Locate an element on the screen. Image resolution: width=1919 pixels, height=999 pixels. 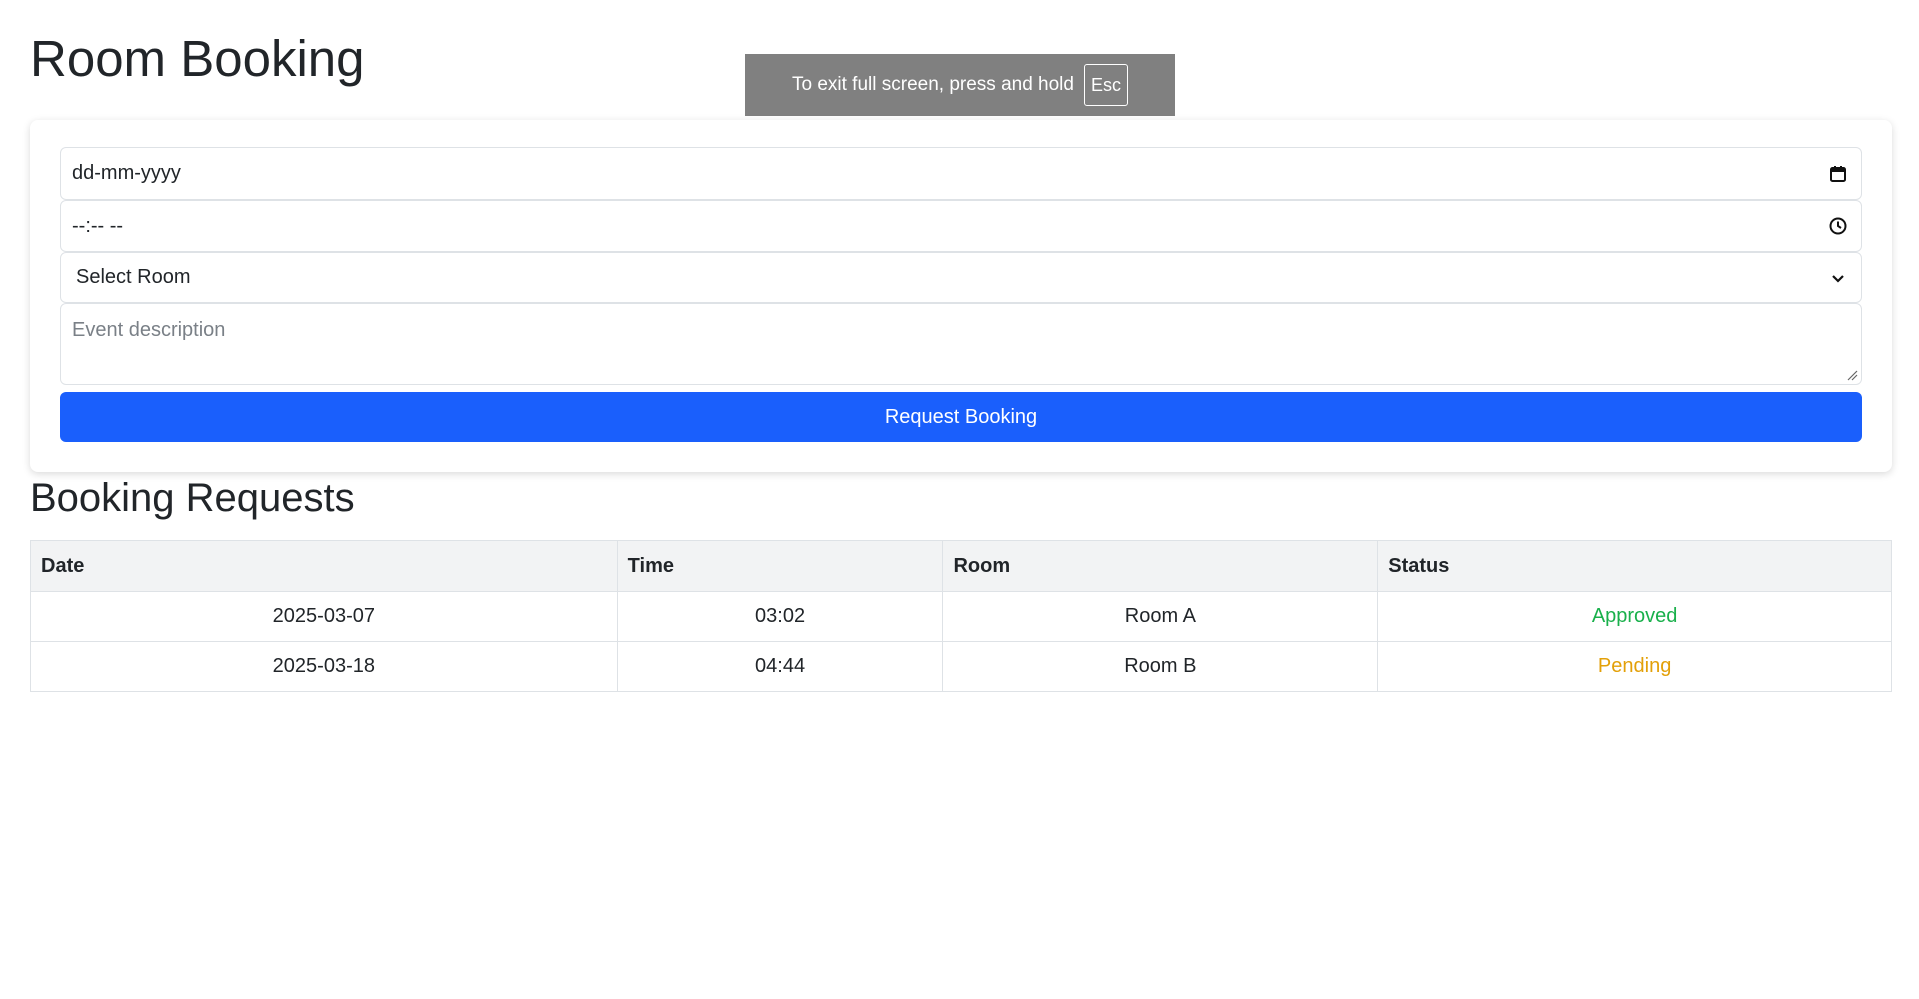
clock-icon is located at coordinates (1838, 226).